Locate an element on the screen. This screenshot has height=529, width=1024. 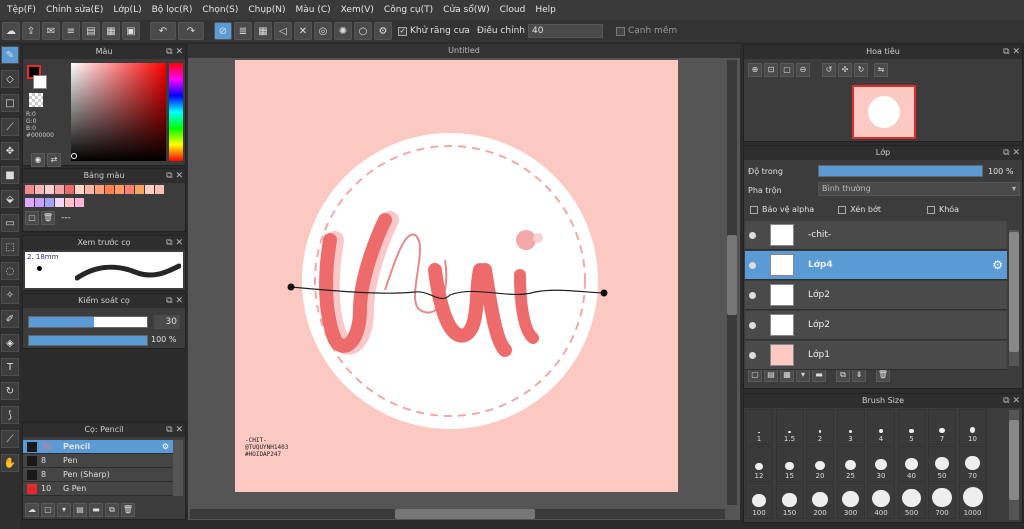
brush-settings-icon: ▤ is located at coordinates (80, 510).